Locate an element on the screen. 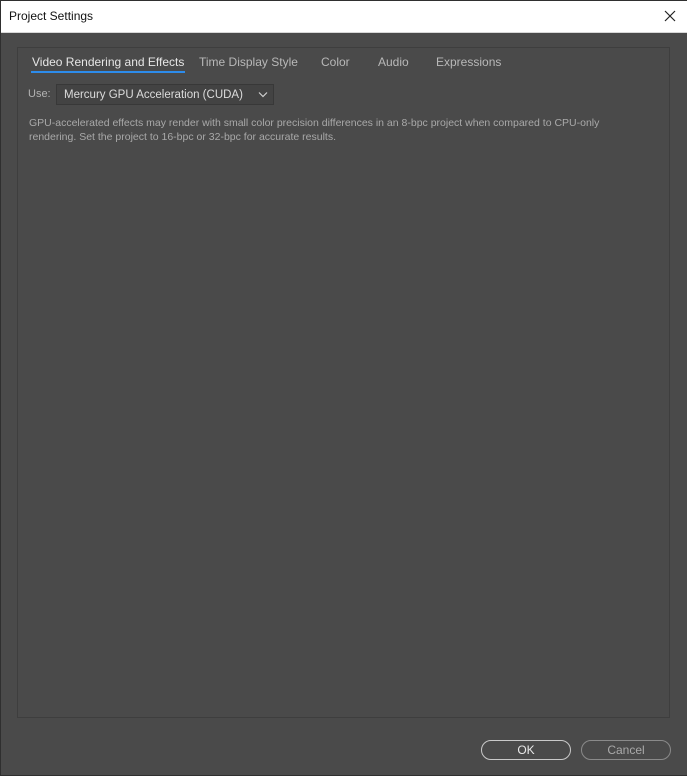  tab-time-display-style: Time Display Style is located at coordinates (248, 62).